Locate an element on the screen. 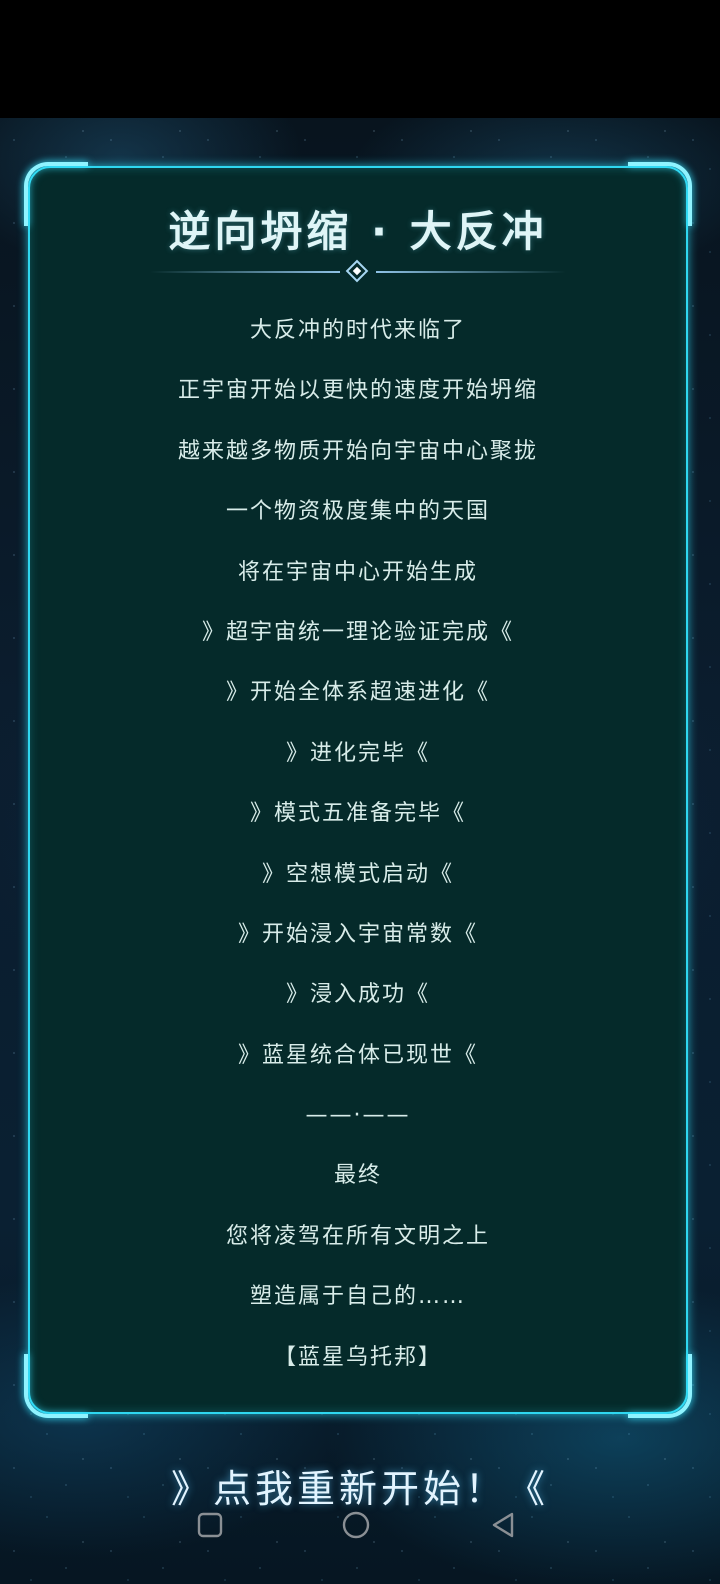 The height and width of the screenshot is (1584, 720). story-line: 》开始全体系超速进化《 is located at coordinates (357, 693).